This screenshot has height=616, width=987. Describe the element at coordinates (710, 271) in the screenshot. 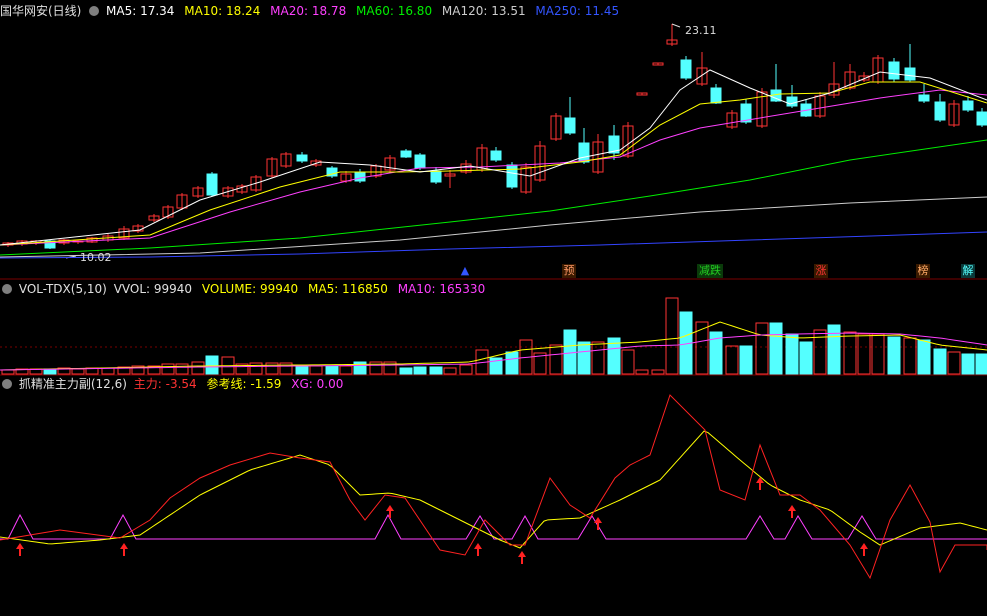

I see `signal-marker: 减跌` at that location.